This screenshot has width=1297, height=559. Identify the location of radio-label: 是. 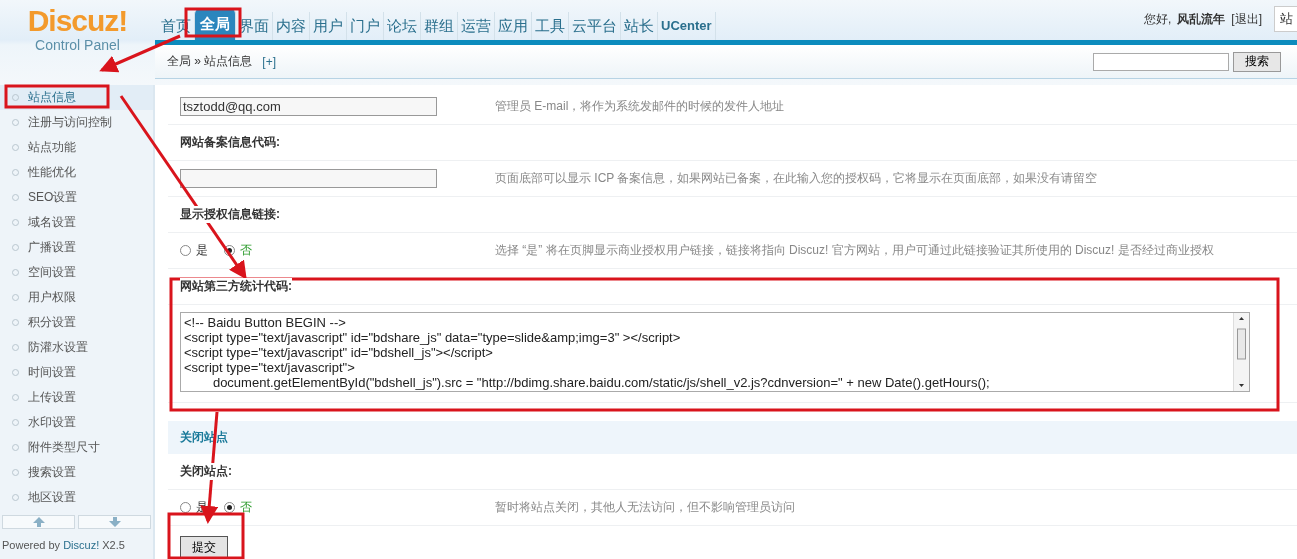
(202, 250).